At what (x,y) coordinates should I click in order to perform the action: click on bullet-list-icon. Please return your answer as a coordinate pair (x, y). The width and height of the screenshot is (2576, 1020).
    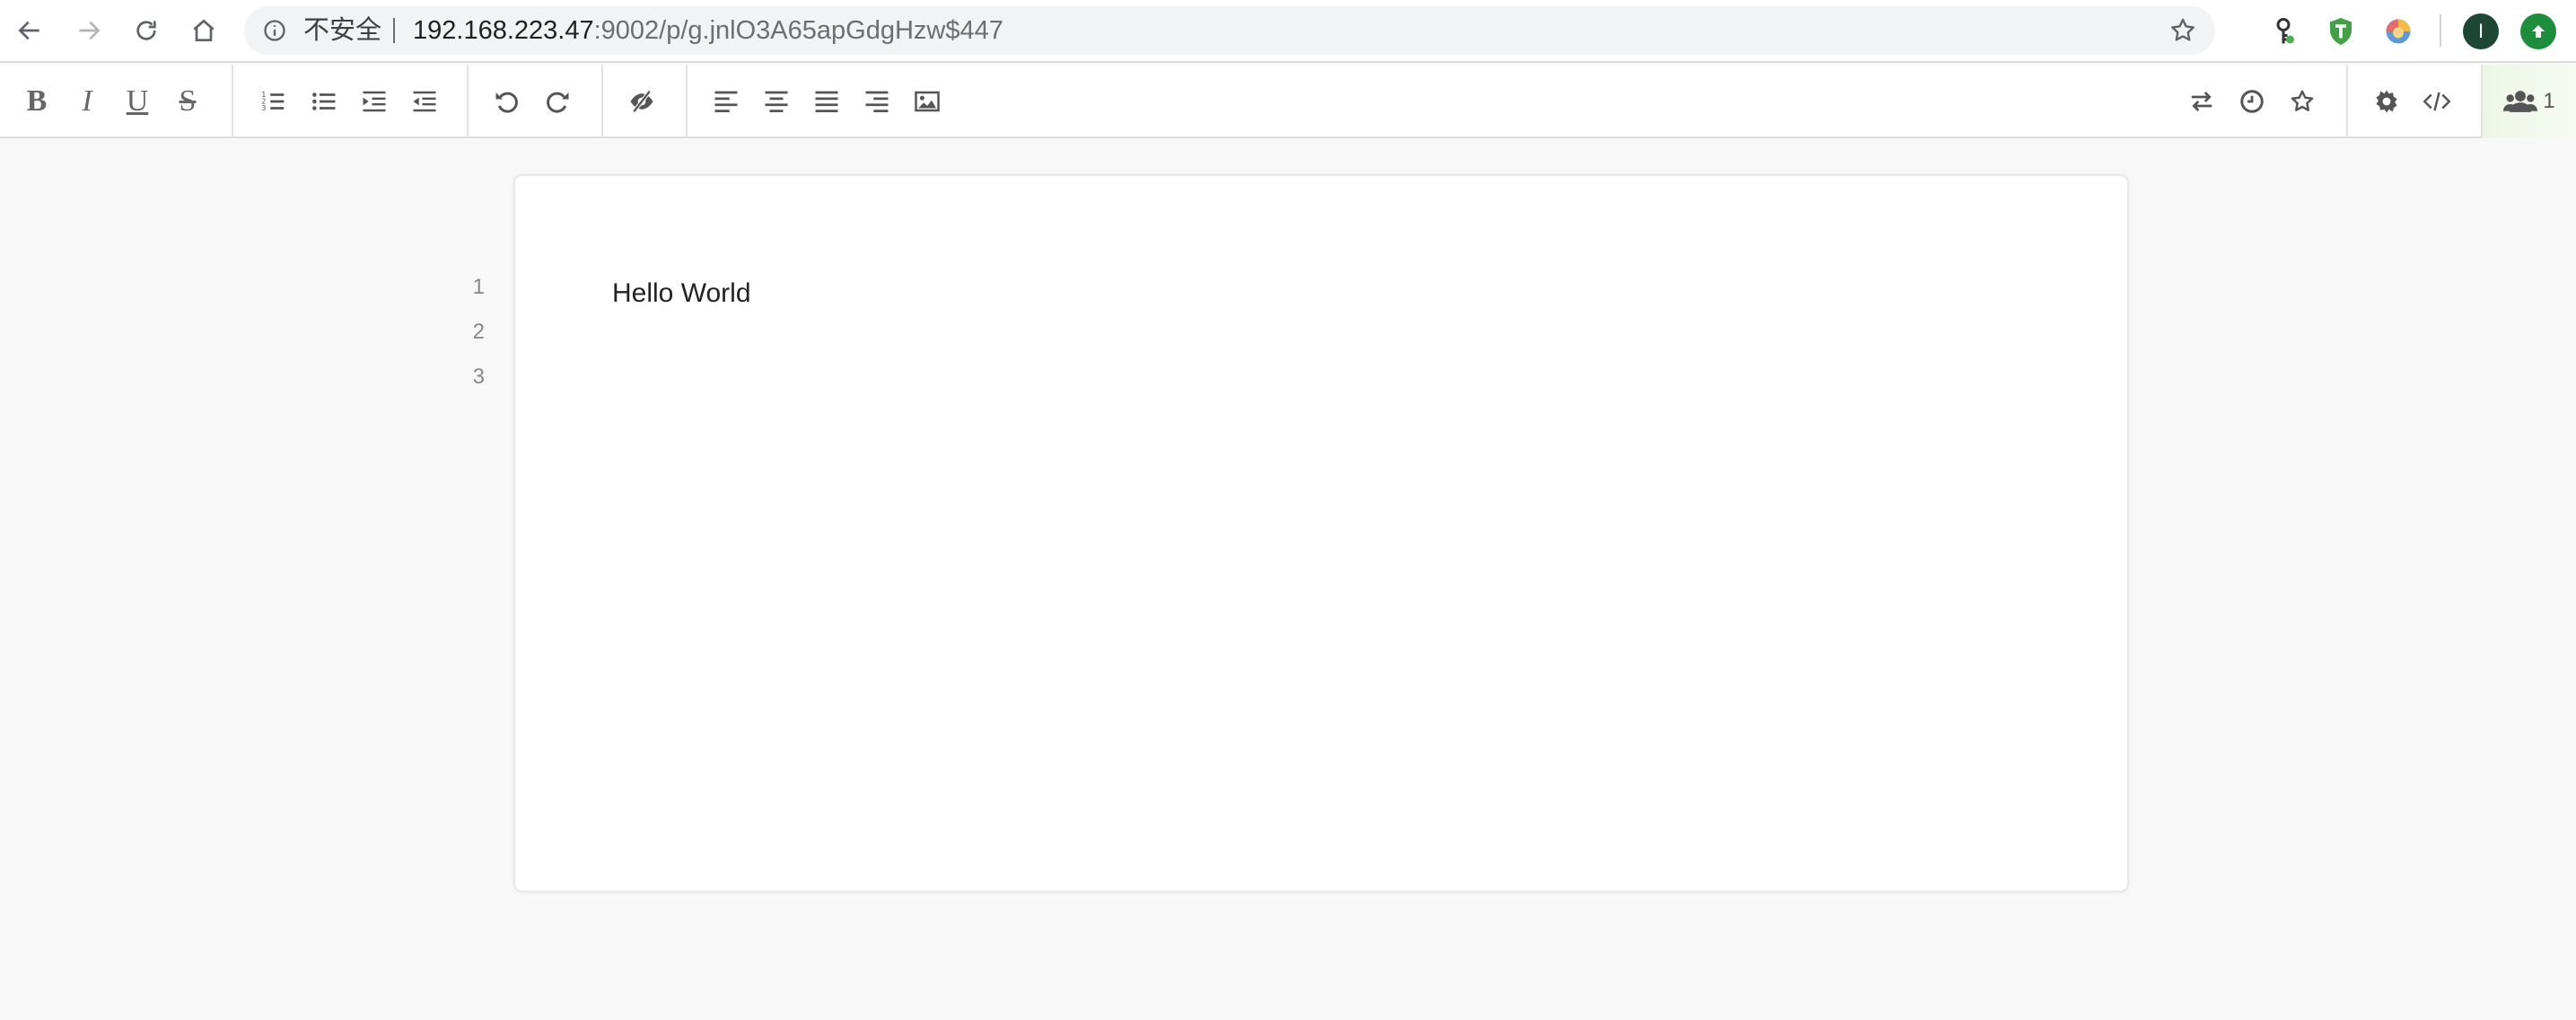
    Looking at the image, I should click on (324, 101).